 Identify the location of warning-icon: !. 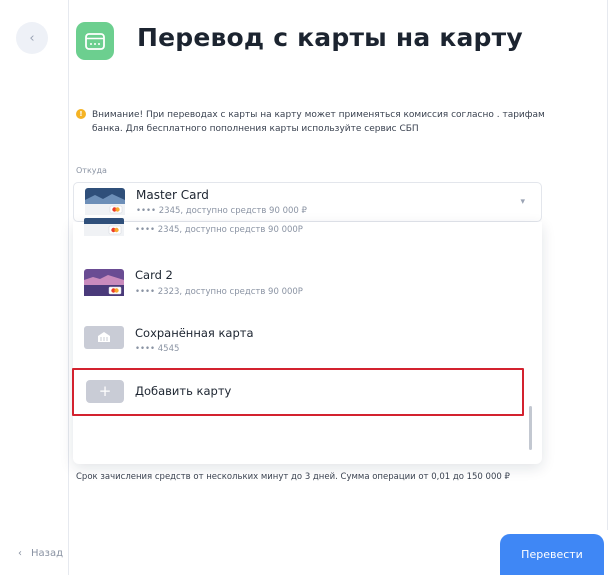
(81, 114).